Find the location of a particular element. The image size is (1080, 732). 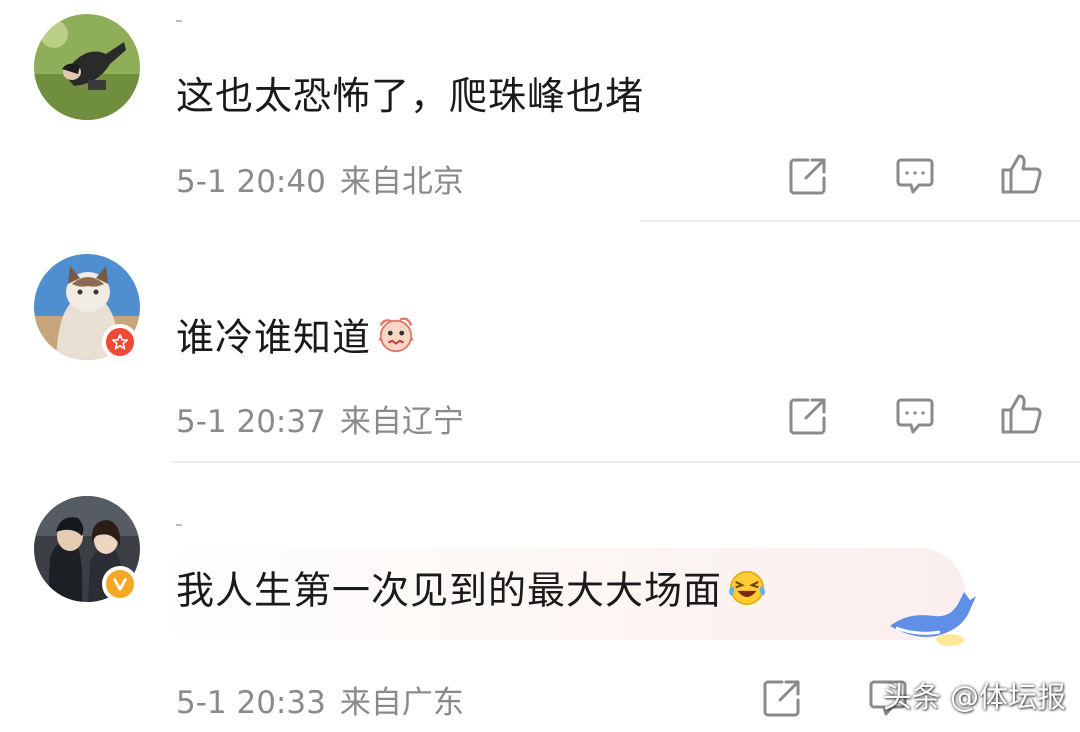

comment-text: 谁冷谁知道 is located at coordinates (296, 340).